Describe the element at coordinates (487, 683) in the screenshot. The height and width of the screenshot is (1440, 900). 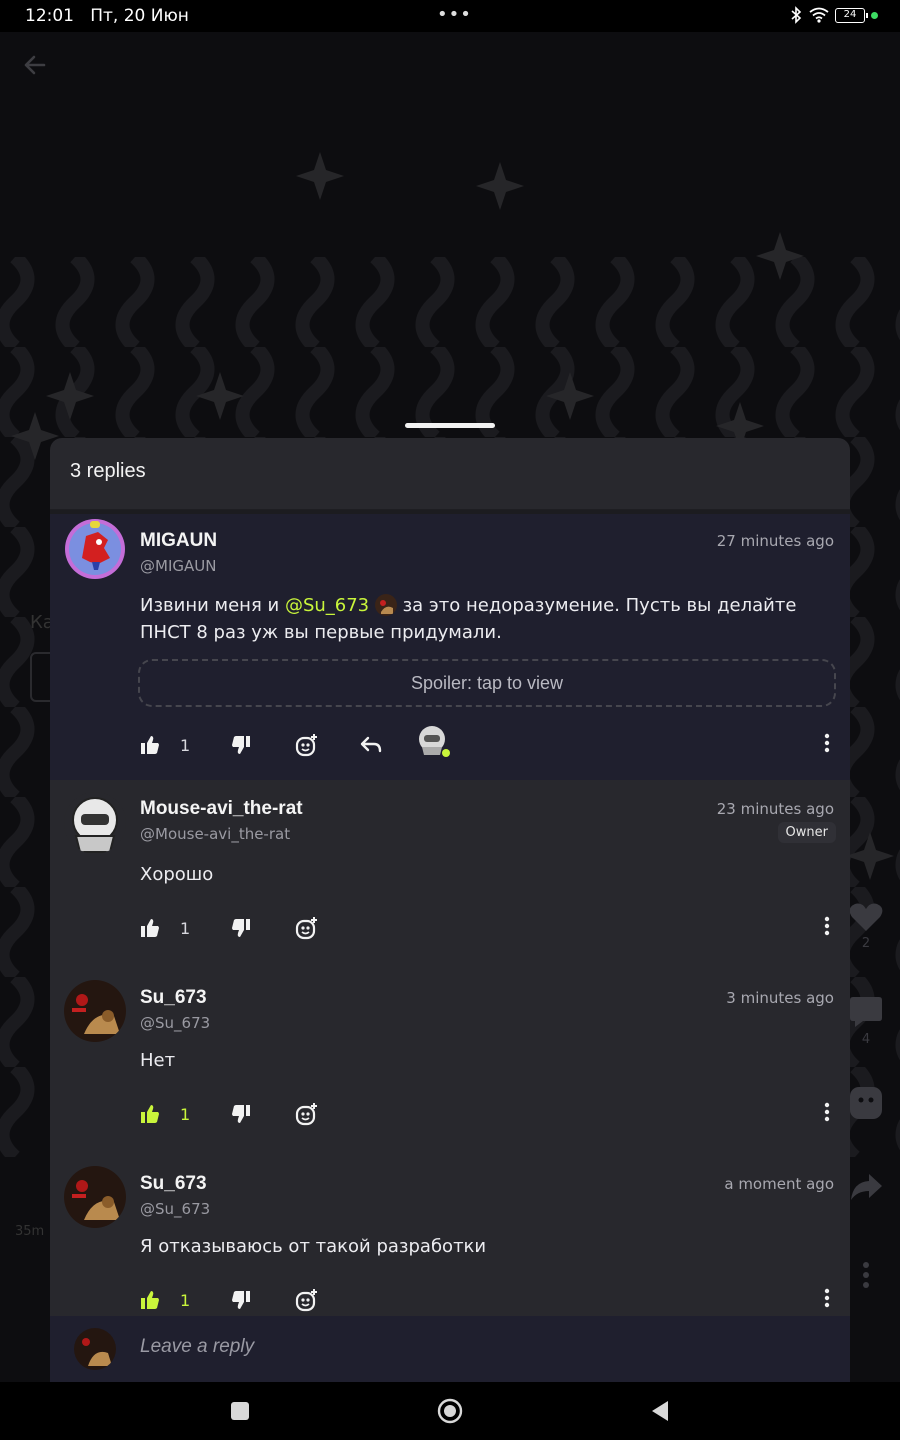
I see `spoiler-button: Spoiler: tap to view` at that location.